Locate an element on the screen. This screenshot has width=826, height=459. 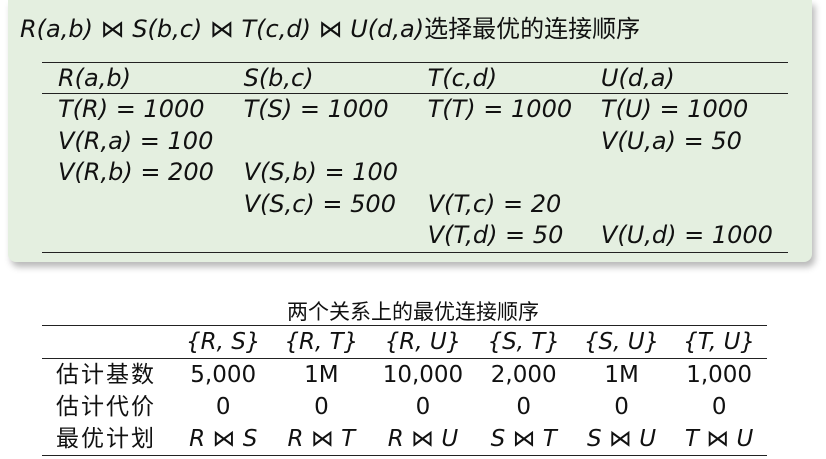
best-plan-row: 最优计划 R ⋈ S R ⋈ T R ⋈ U S ⋈ T S ⋈ U T ⋈ U is located at coordinates (404, 439).